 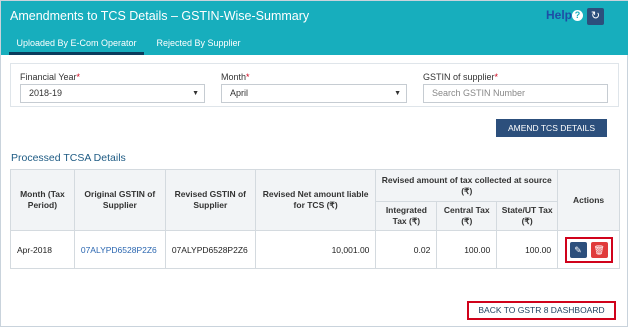 What do you see at coordinates (595, 16) in the screenshot?
I see `refresh-icon: ↻` at bounding box center [595, 16].